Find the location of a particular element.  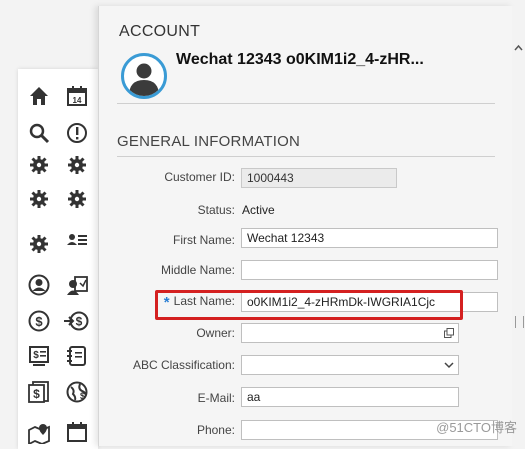

notebook-icon is located at coordinates (77, 356).